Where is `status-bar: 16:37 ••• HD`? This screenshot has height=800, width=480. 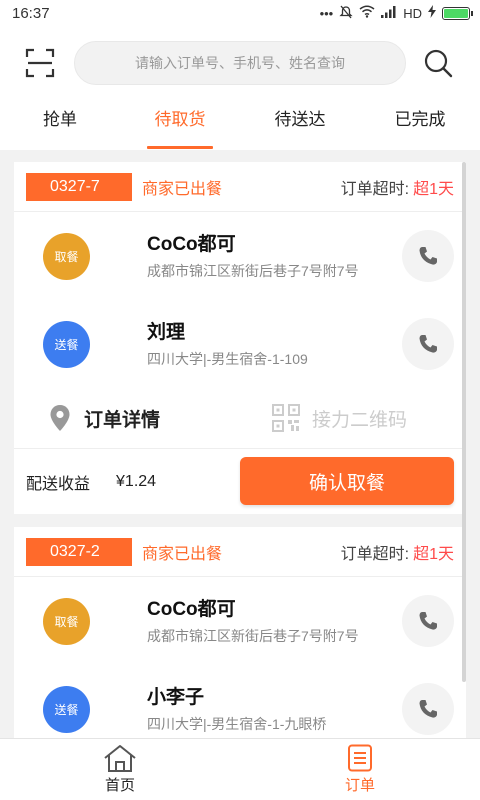 status-bar: 16:37 ••• HD is located at coordinates (240, 13).